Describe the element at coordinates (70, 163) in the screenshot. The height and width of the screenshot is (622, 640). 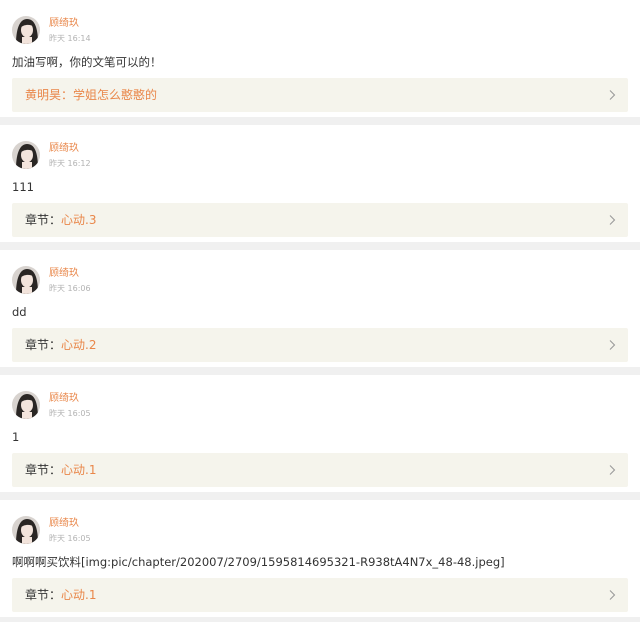
I see `comment-time: 昨天 16:12` at that location.